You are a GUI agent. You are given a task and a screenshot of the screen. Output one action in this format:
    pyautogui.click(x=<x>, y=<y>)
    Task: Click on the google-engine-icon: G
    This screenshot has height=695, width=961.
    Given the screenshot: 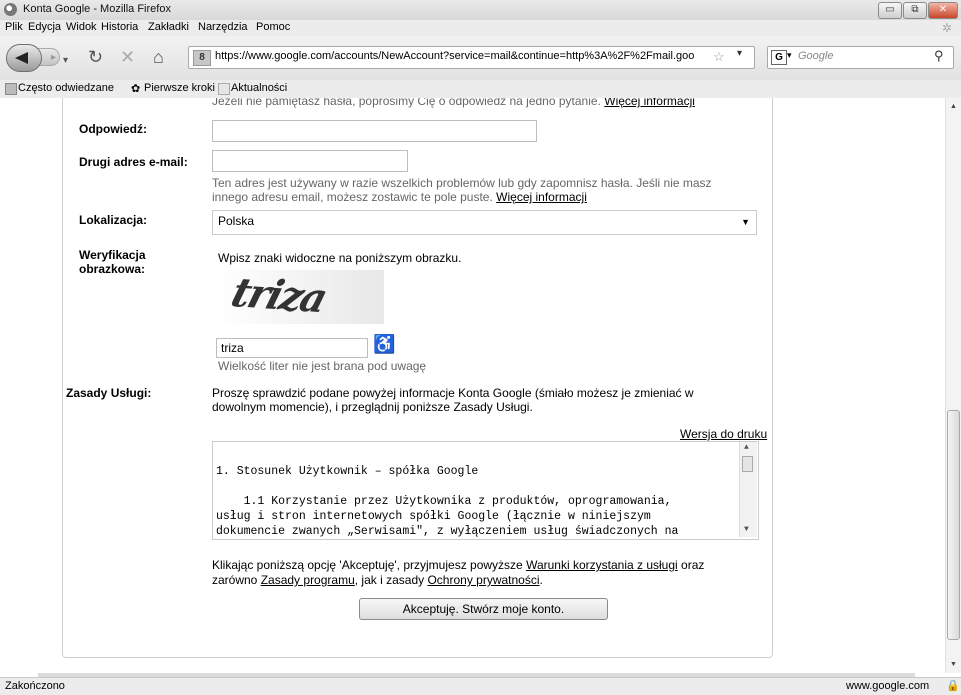 What is the action you would take?
    pyautogui.click(x=779, y=57)
    